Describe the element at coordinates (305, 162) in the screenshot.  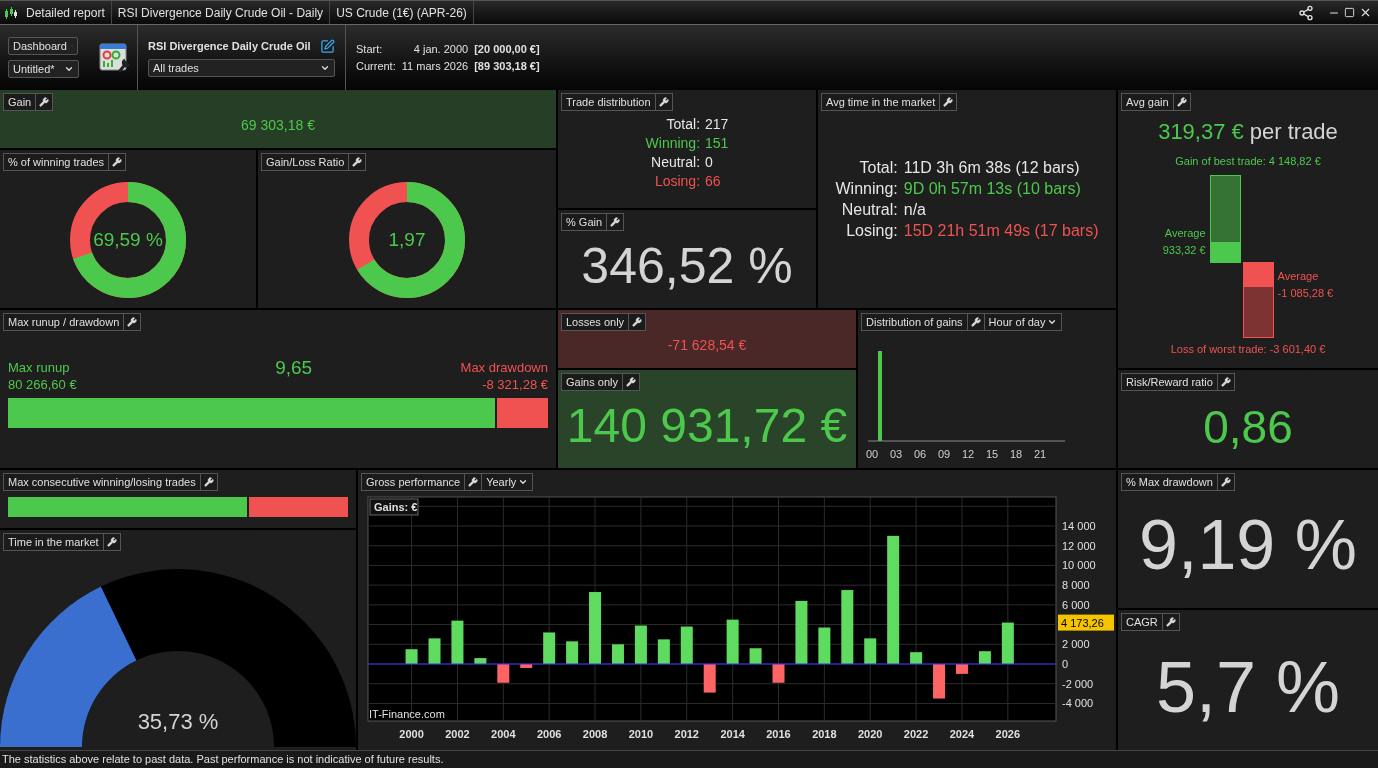
I see `widget-title: Gain/Loss Ratio` at that location.